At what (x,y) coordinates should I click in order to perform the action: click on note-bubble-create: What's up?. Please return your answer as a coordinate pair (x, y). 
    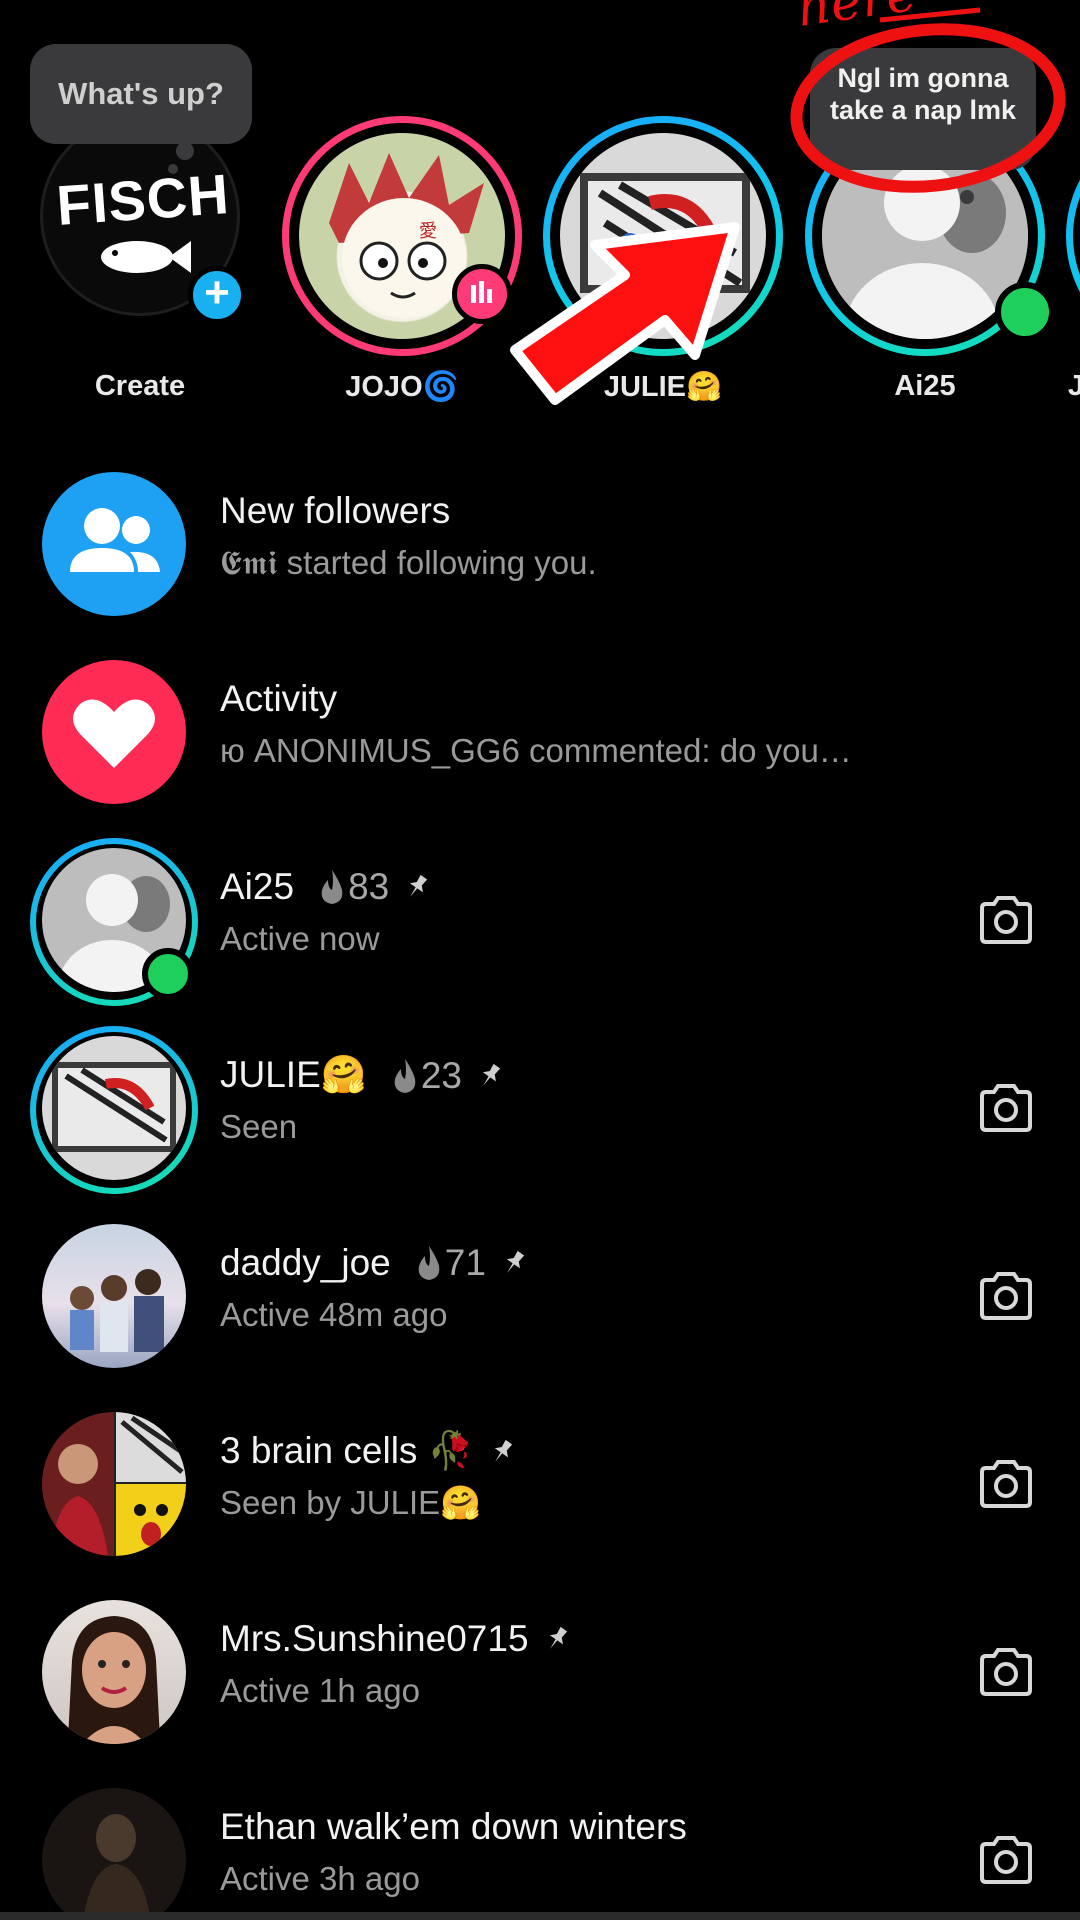
    Looking at the image, I should click on (141, 94).